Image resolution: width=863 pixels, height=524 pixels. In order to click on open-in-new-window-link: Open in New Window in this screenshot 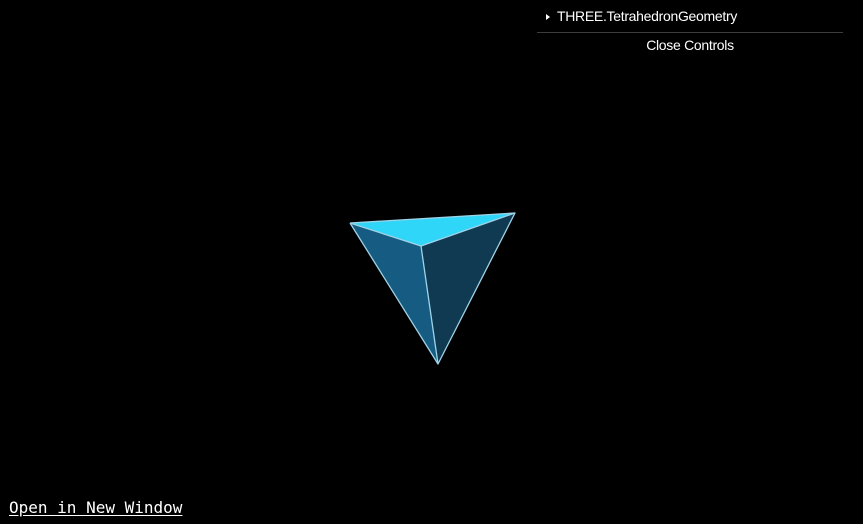, I will do `click(95, 507)`.